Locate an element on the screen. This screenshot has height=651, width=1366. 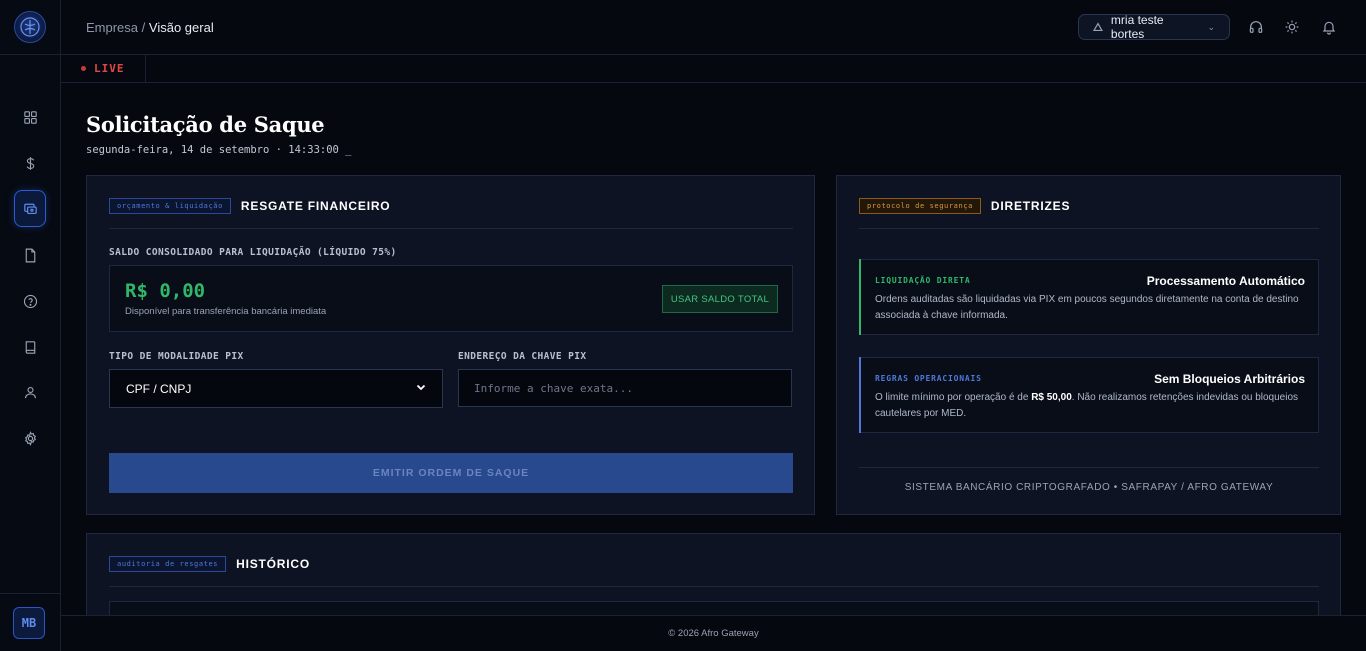
use-total-balance-button: USAR SALDO TOTAL is located at coordinates (720, 299).